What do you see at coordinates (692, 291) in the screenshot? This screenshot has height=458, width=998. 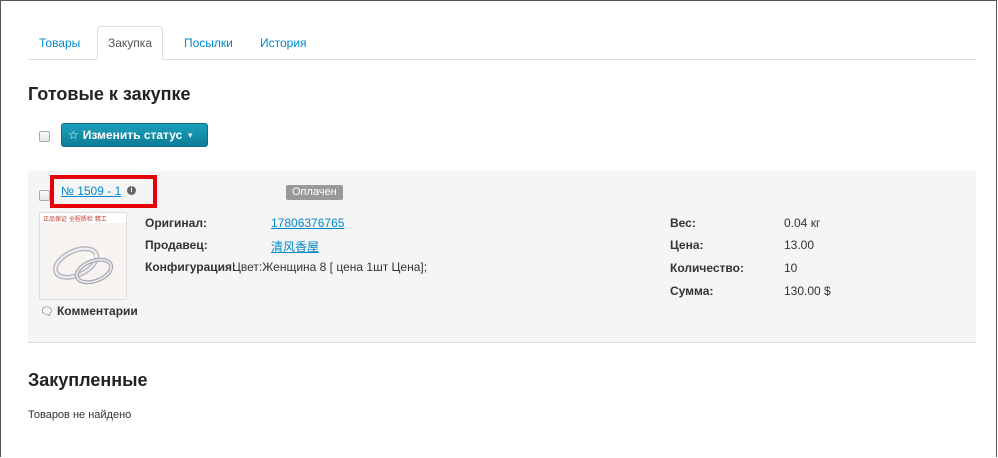 I see `sum-label: Сумма:` at bounding box center [692, 291].